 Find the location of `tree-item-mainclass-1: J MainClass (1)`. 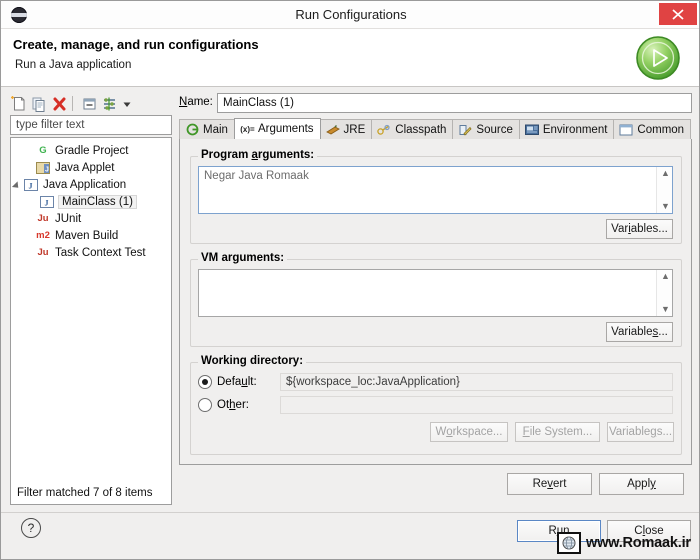

tree-item-mainclass-1: J MainClass (1) is located at coordinates (91, 201).